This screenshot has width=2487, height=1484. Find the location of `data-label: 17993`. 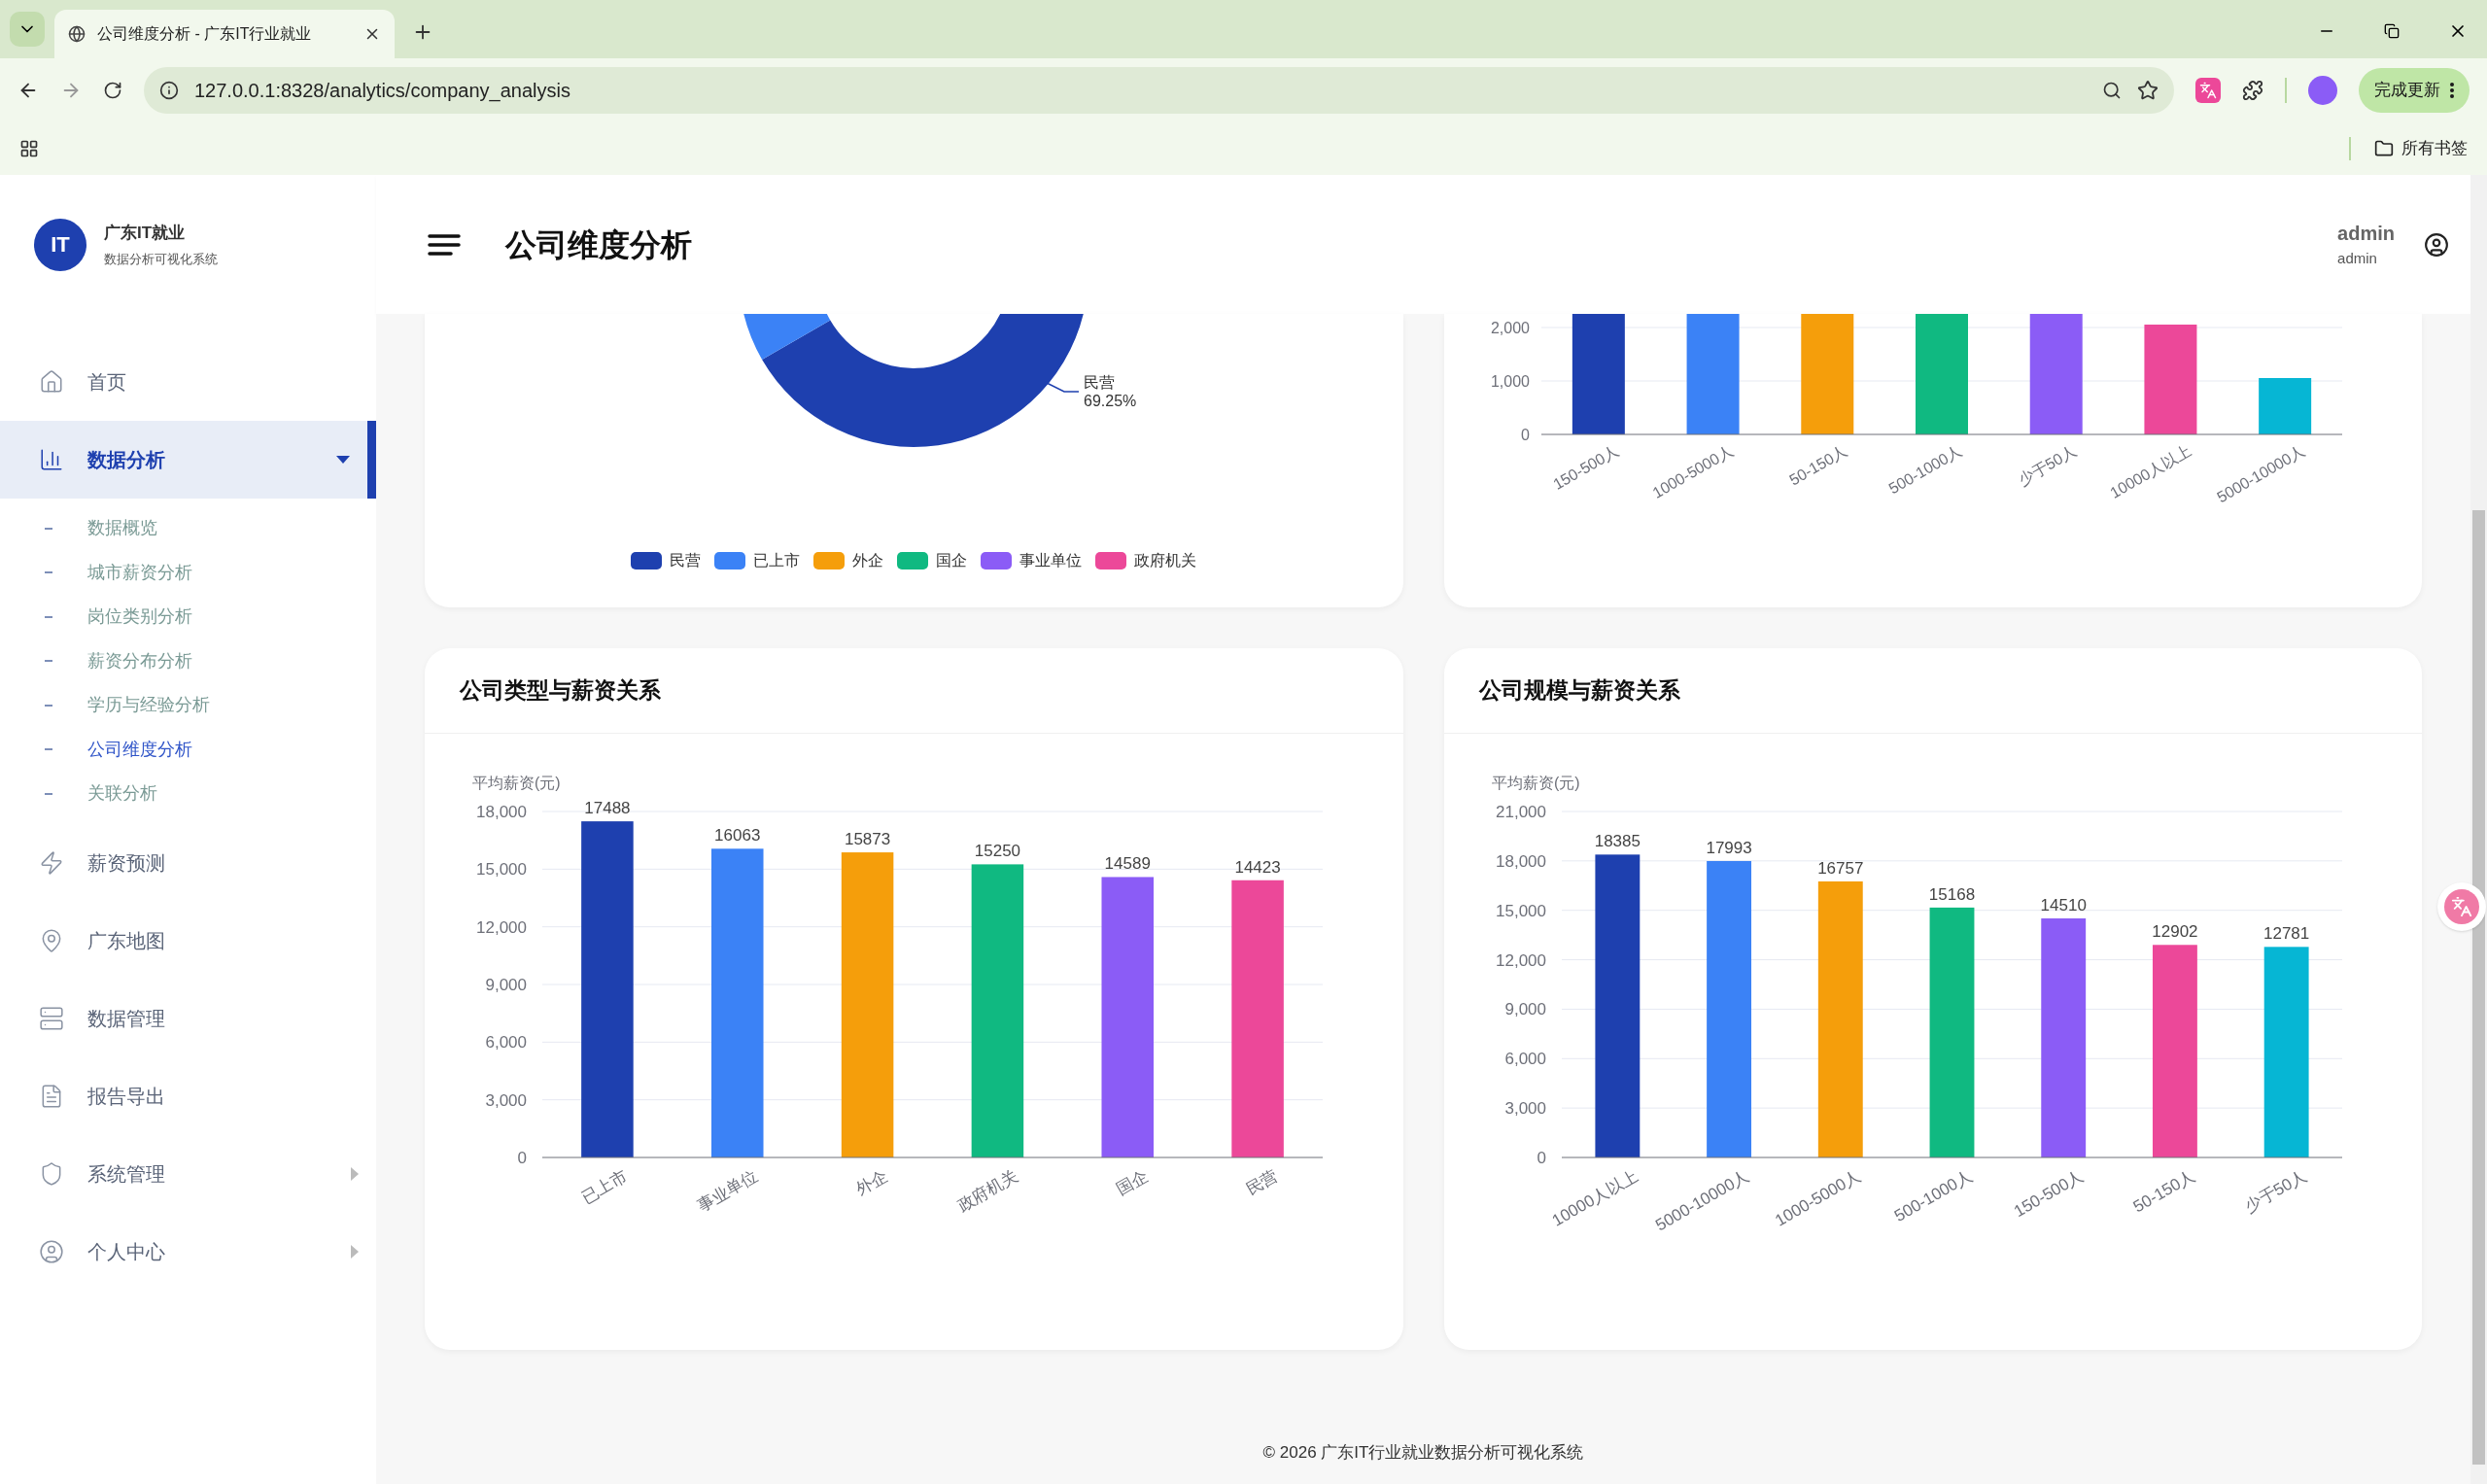

data-label: 17993 is located at coordinates (1728, 848).